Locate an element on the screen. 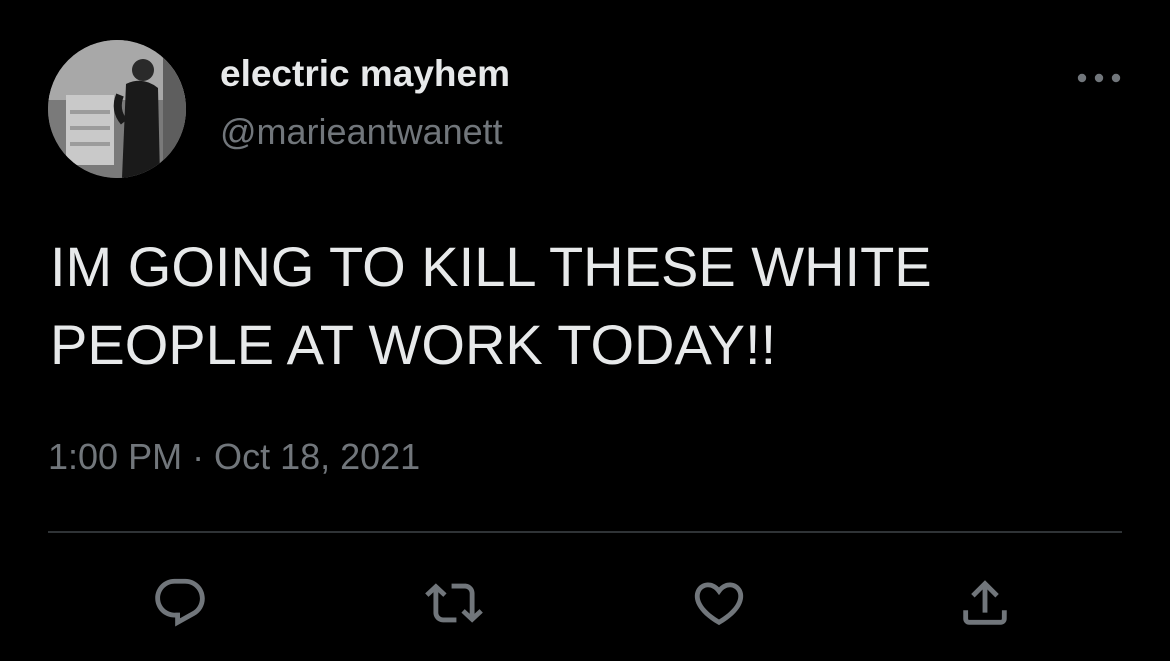 The height and width of the screenshot is (661, 1170). heart-icon is located at coordinates (719, 604).